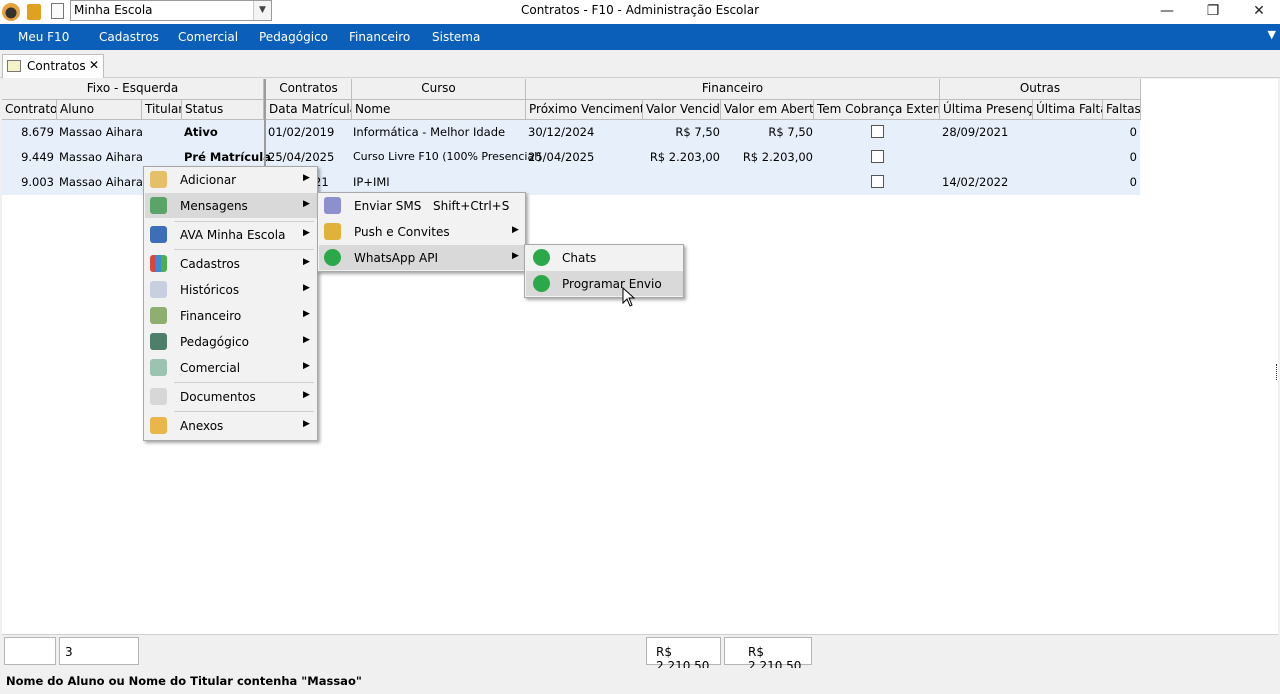 This screenshot has height=694, width=1280. I want to click on col-header-ultima-falta: Última Falta, so click(1068, 110).